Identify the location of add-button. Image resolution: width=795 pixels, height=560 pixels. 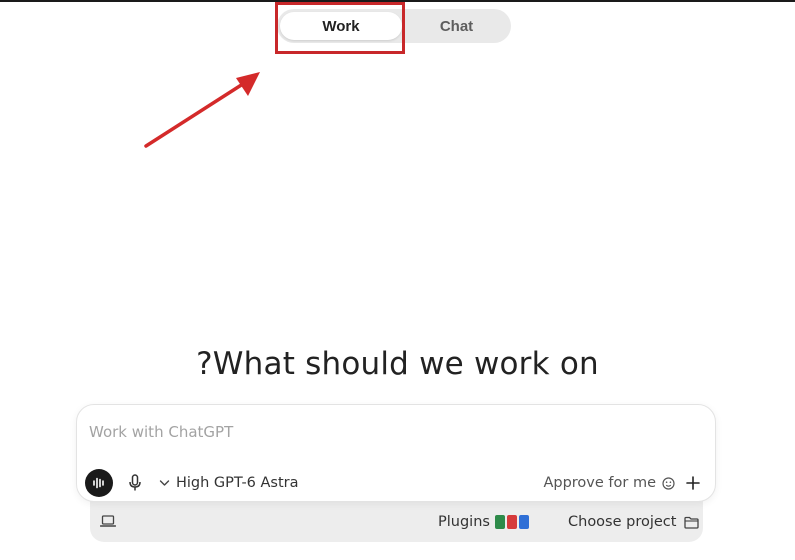
(693, 483).